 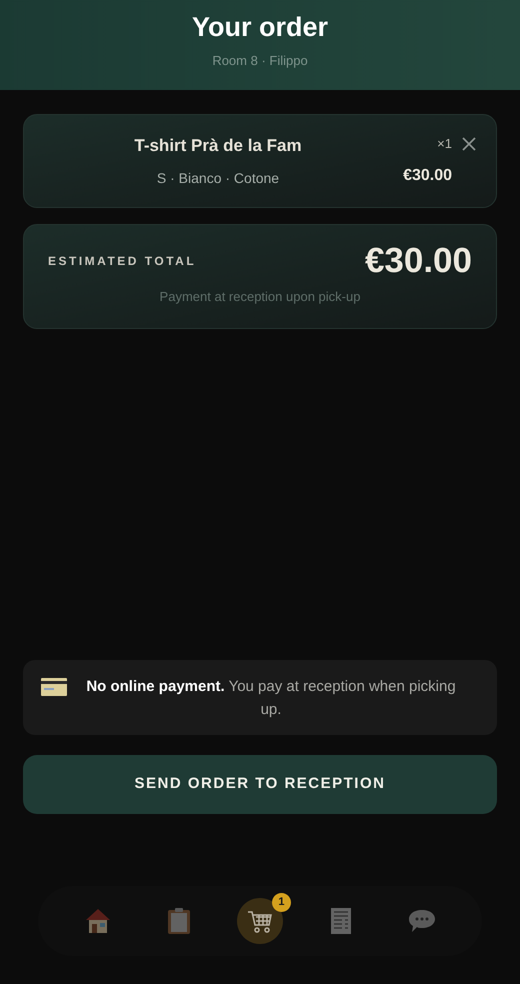 What do you see at coordinates (218, 178) in the screenshot?
I see `item-details: S · Bianco · Cotone` at bounding box center [218, 178].